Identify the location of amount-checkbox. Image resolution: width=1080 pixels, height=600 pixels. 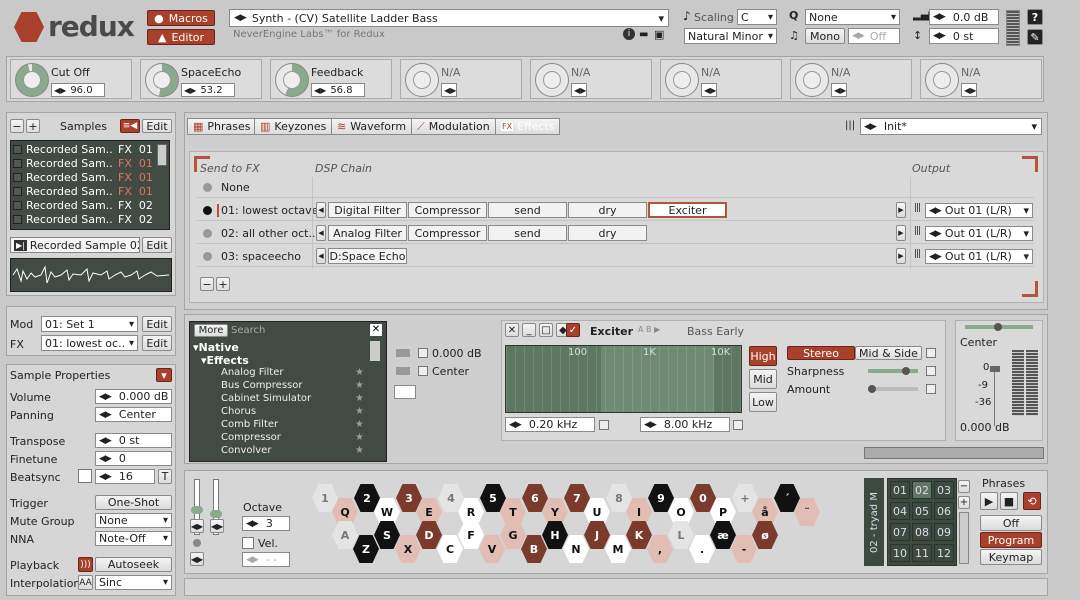
(931, 389).